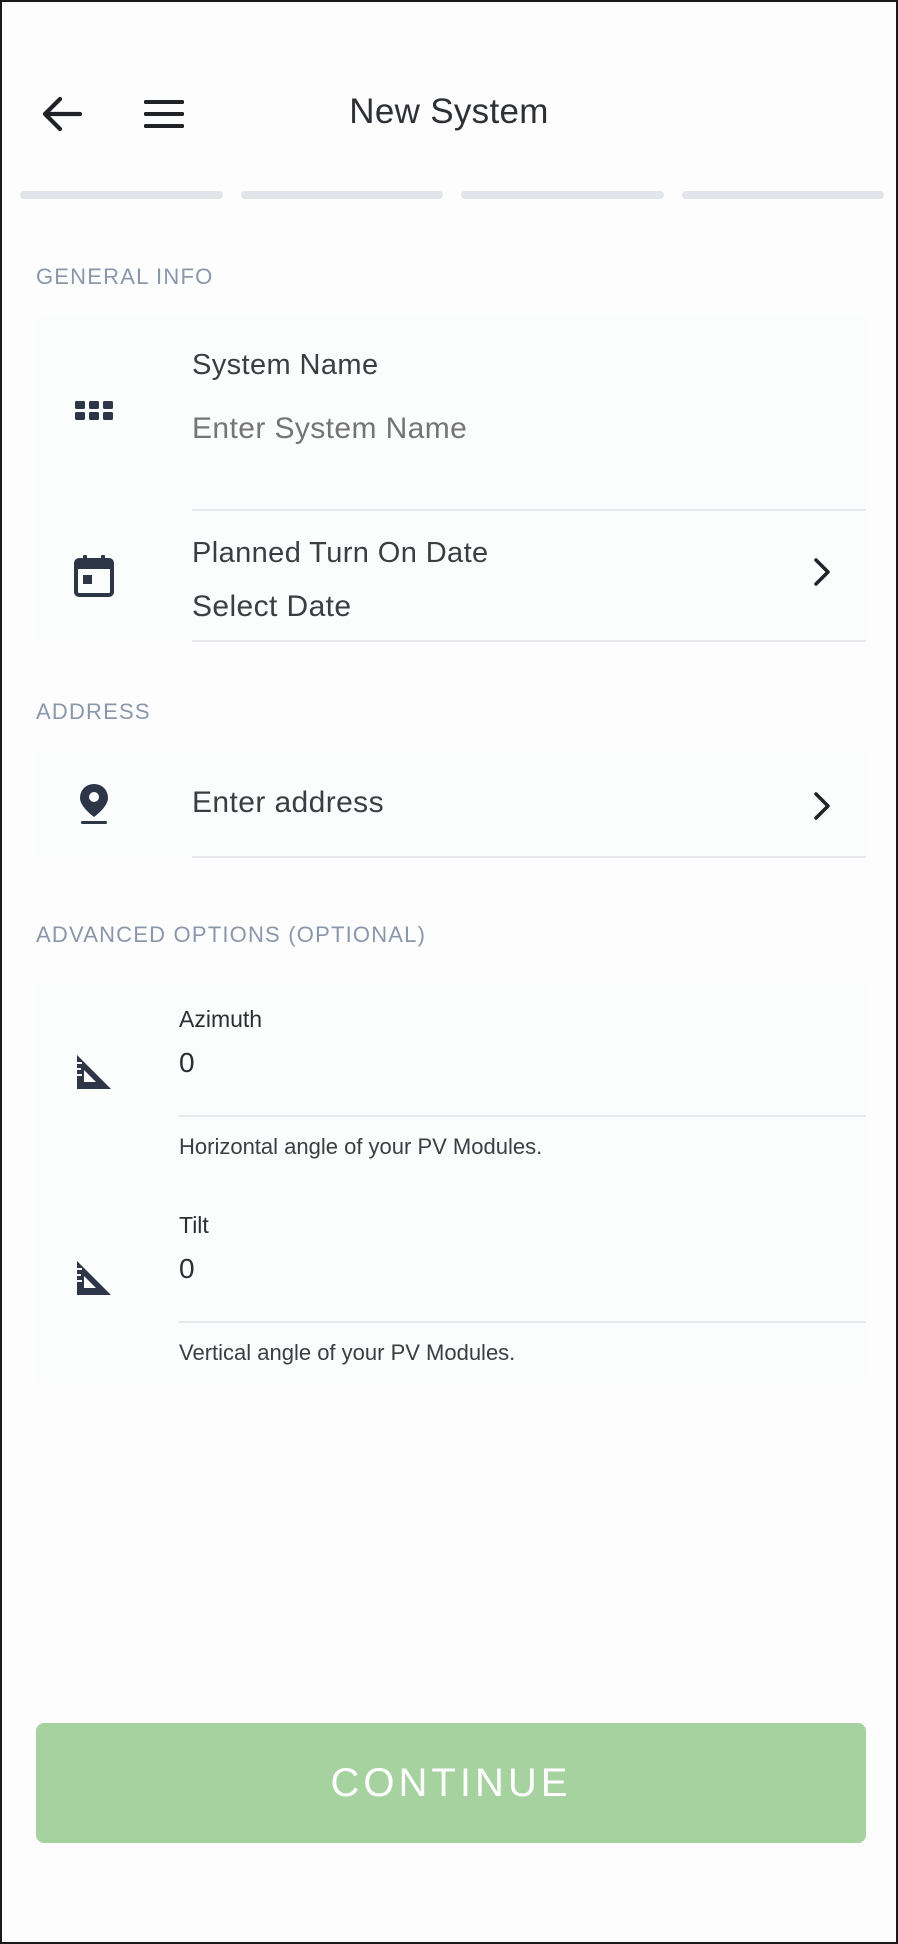 This screenshot has height=1944, width=898. What do you see at coordinates (285, 365) in the screenshot?
I see `system-name-label: System Name` at bounding box center [285, 365].